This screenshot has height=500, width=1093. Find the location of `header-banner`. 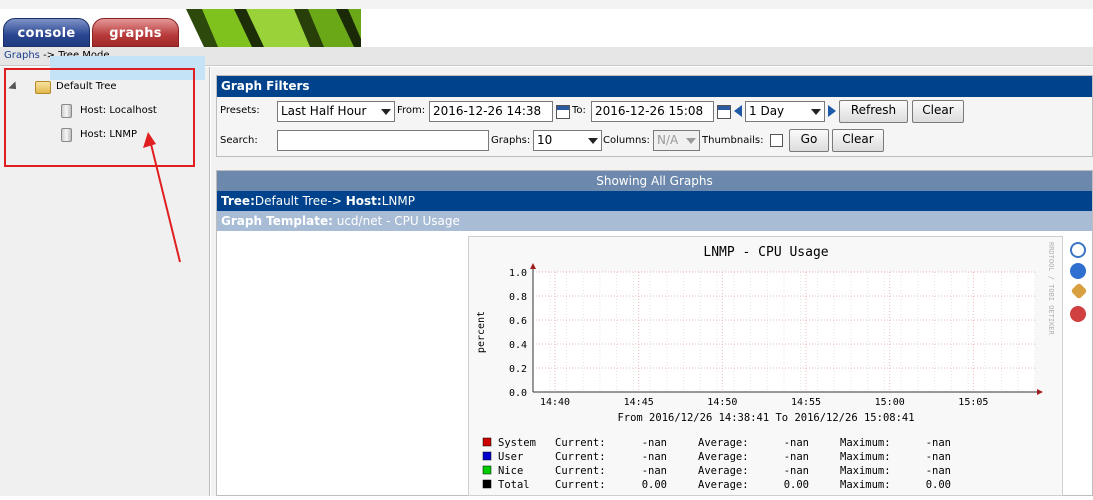

header-banner is located at coordinates (273, 28).